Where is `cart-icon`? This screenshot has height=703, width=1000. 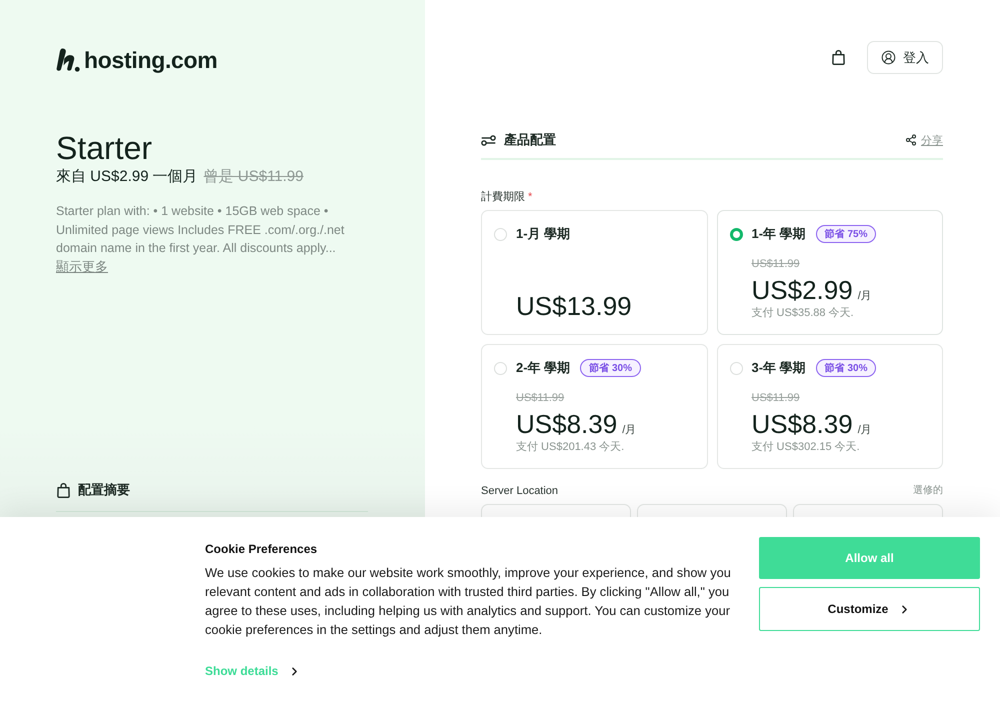 cart-icon is located at coordinates (838, 57).